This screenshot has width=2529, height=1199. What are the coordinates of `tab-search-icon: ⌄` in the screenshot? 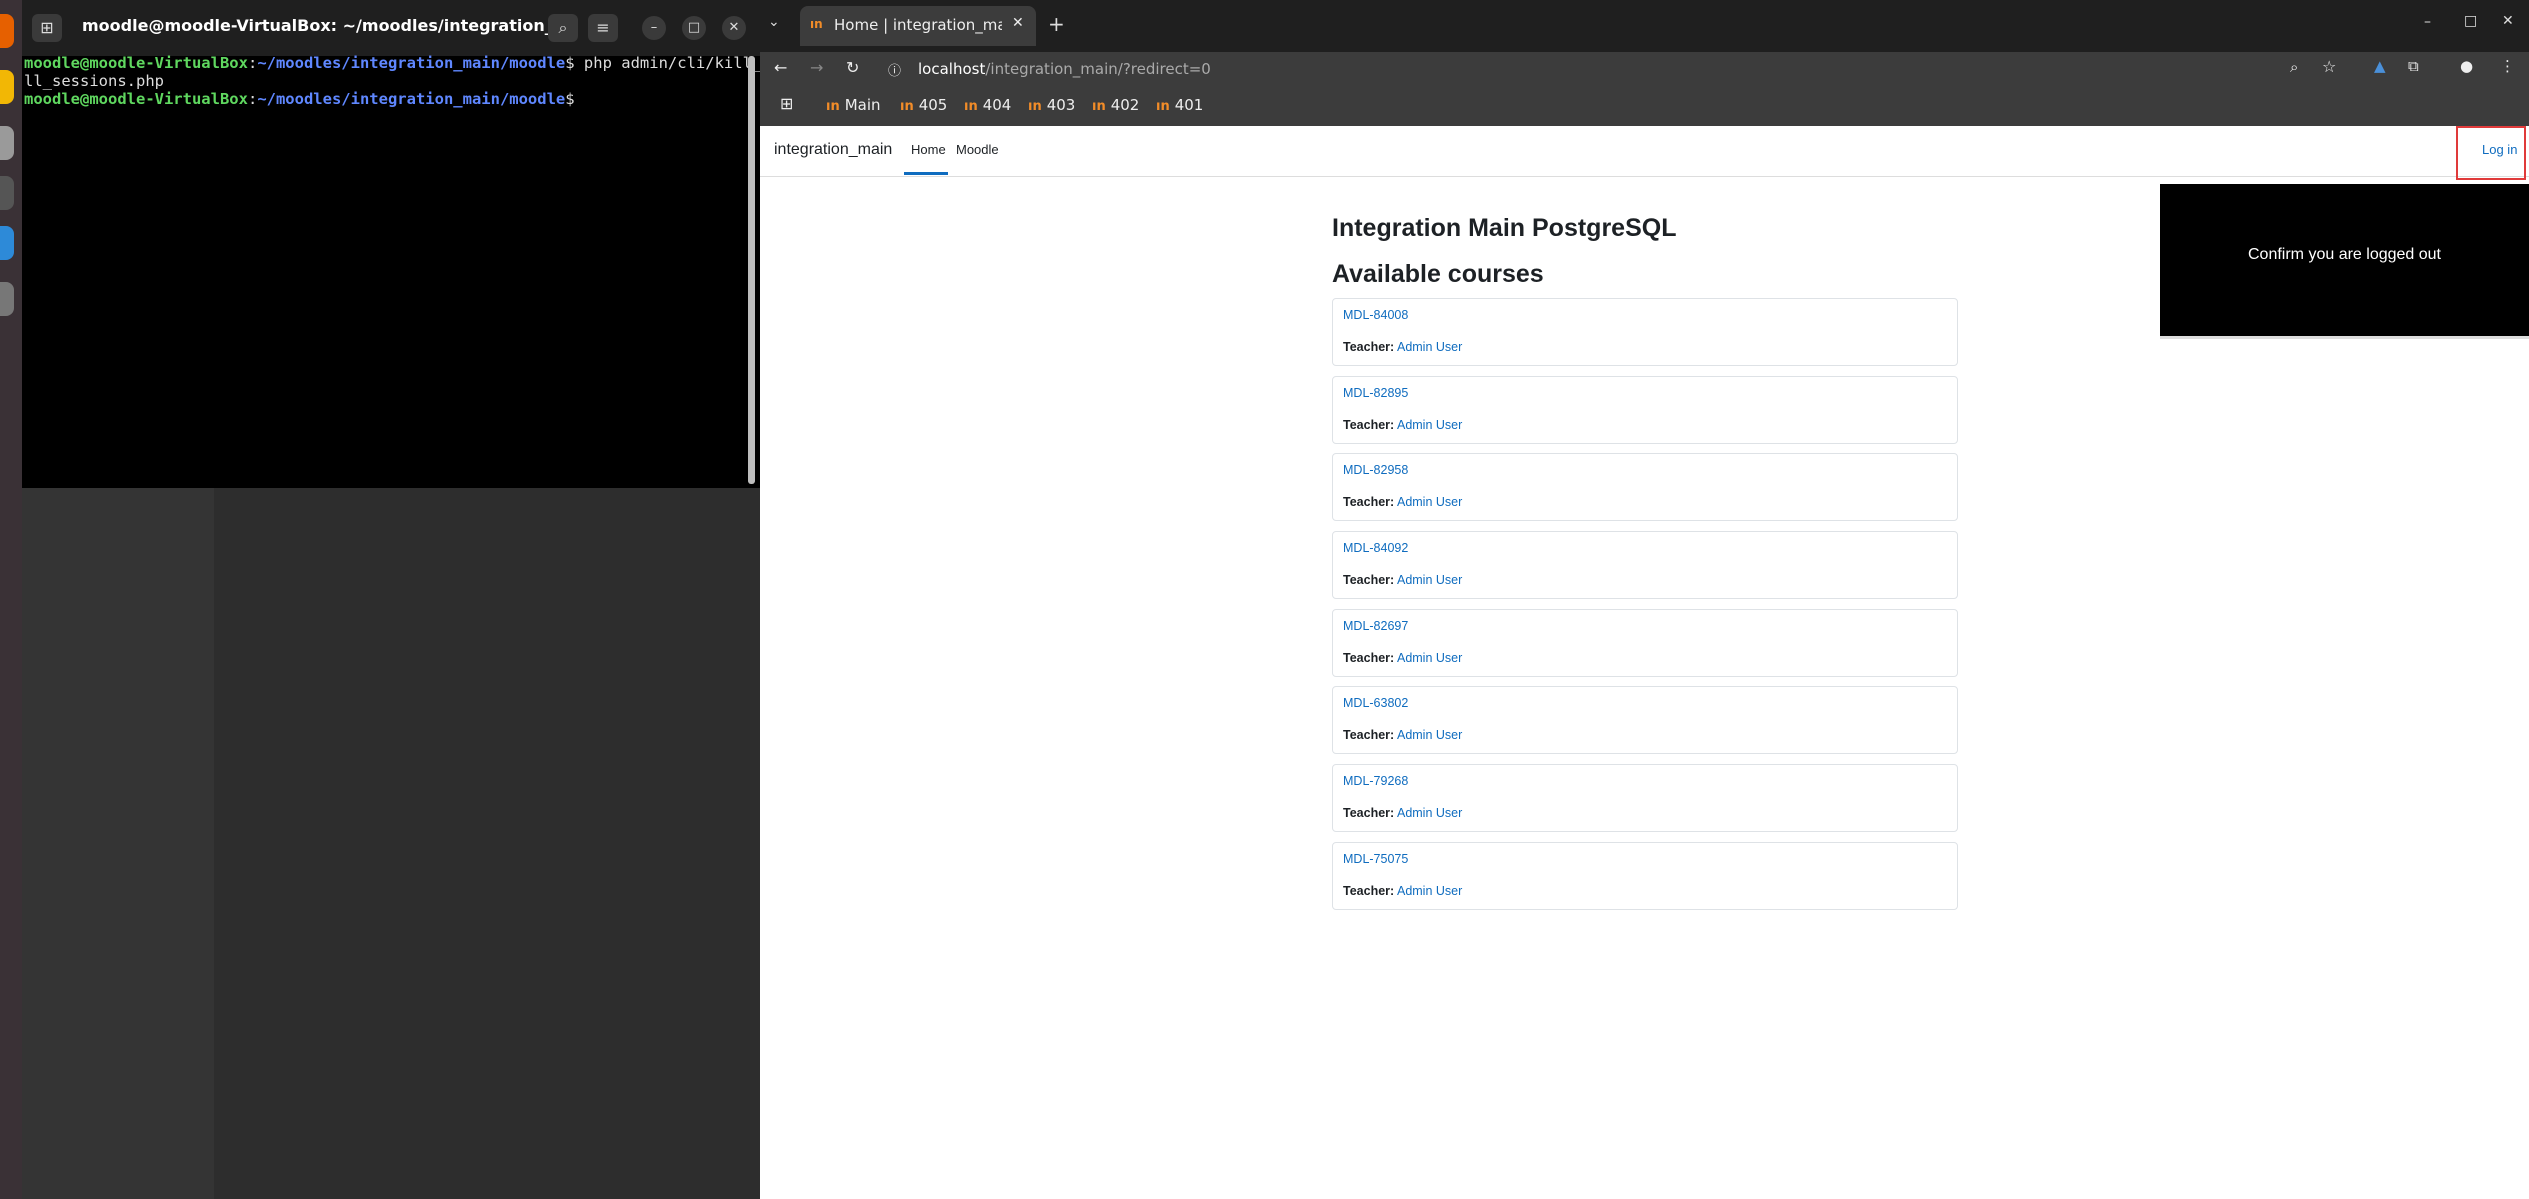 It's located at (774, 22).